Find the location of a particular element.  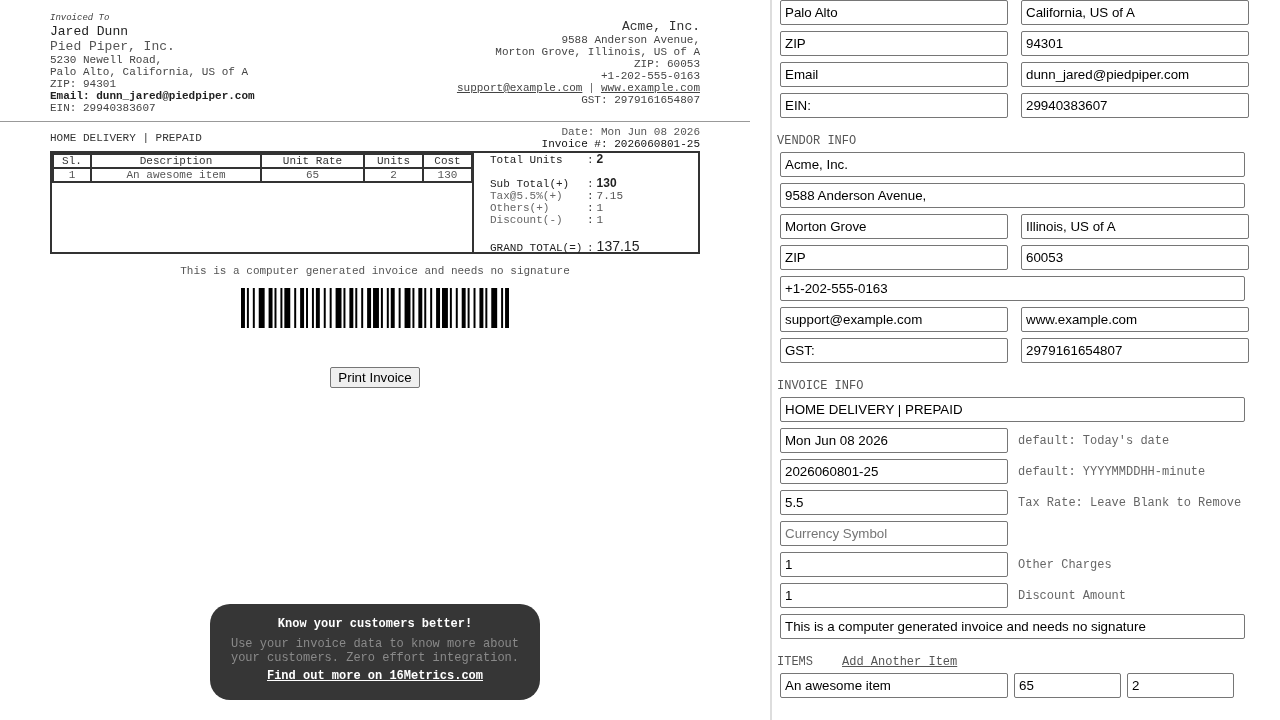

address-line: Palo Alto, California, US of A is located at coordinates (149, 72).